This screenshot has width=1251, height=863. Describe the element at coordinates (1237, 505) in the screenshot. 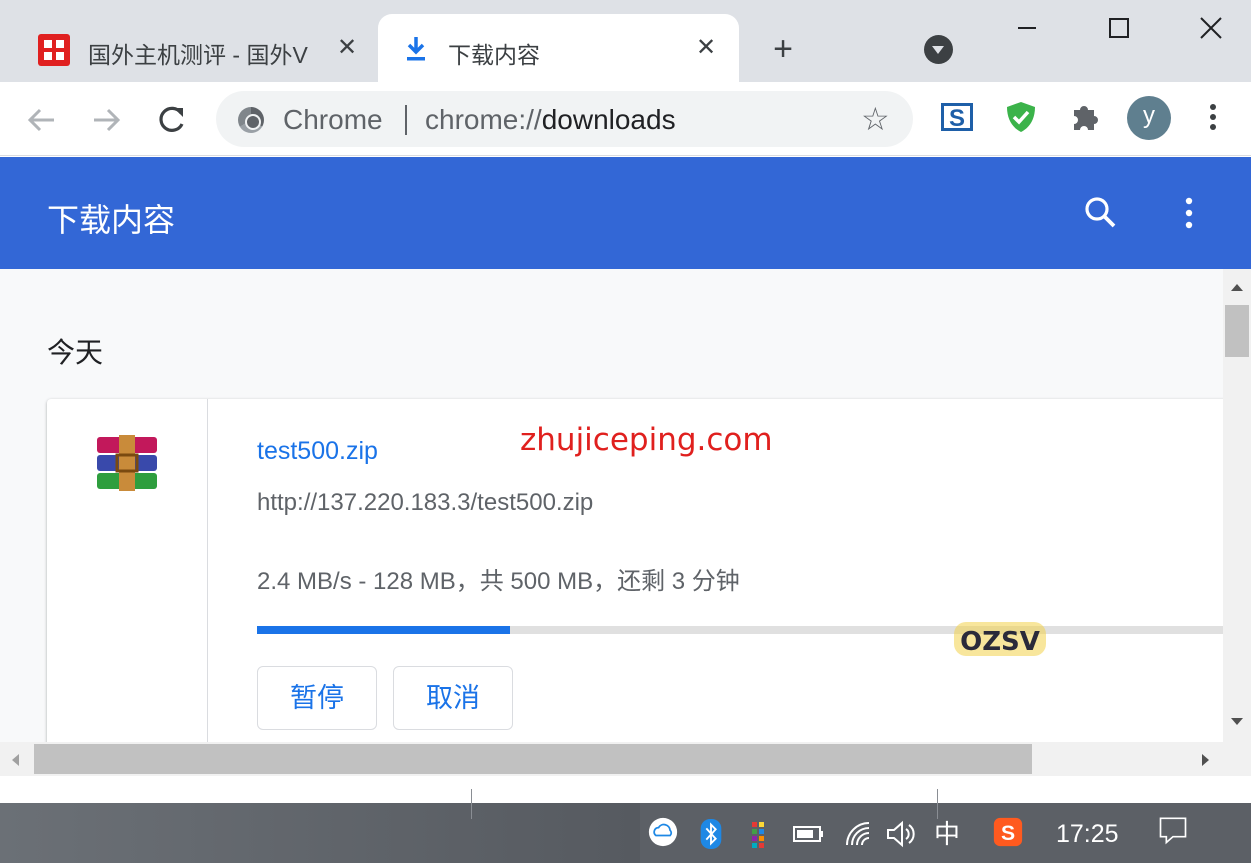

I see `vertical-scrollbar` at that location.